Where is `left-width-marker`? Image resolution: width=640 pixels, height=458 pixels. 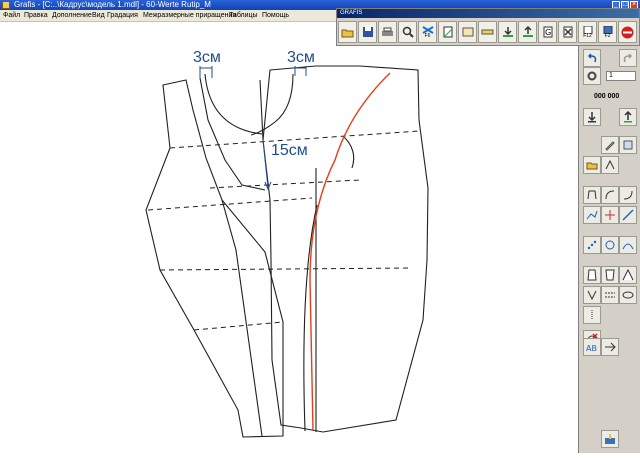 left-width-marker is located at coordinates (206, 72).